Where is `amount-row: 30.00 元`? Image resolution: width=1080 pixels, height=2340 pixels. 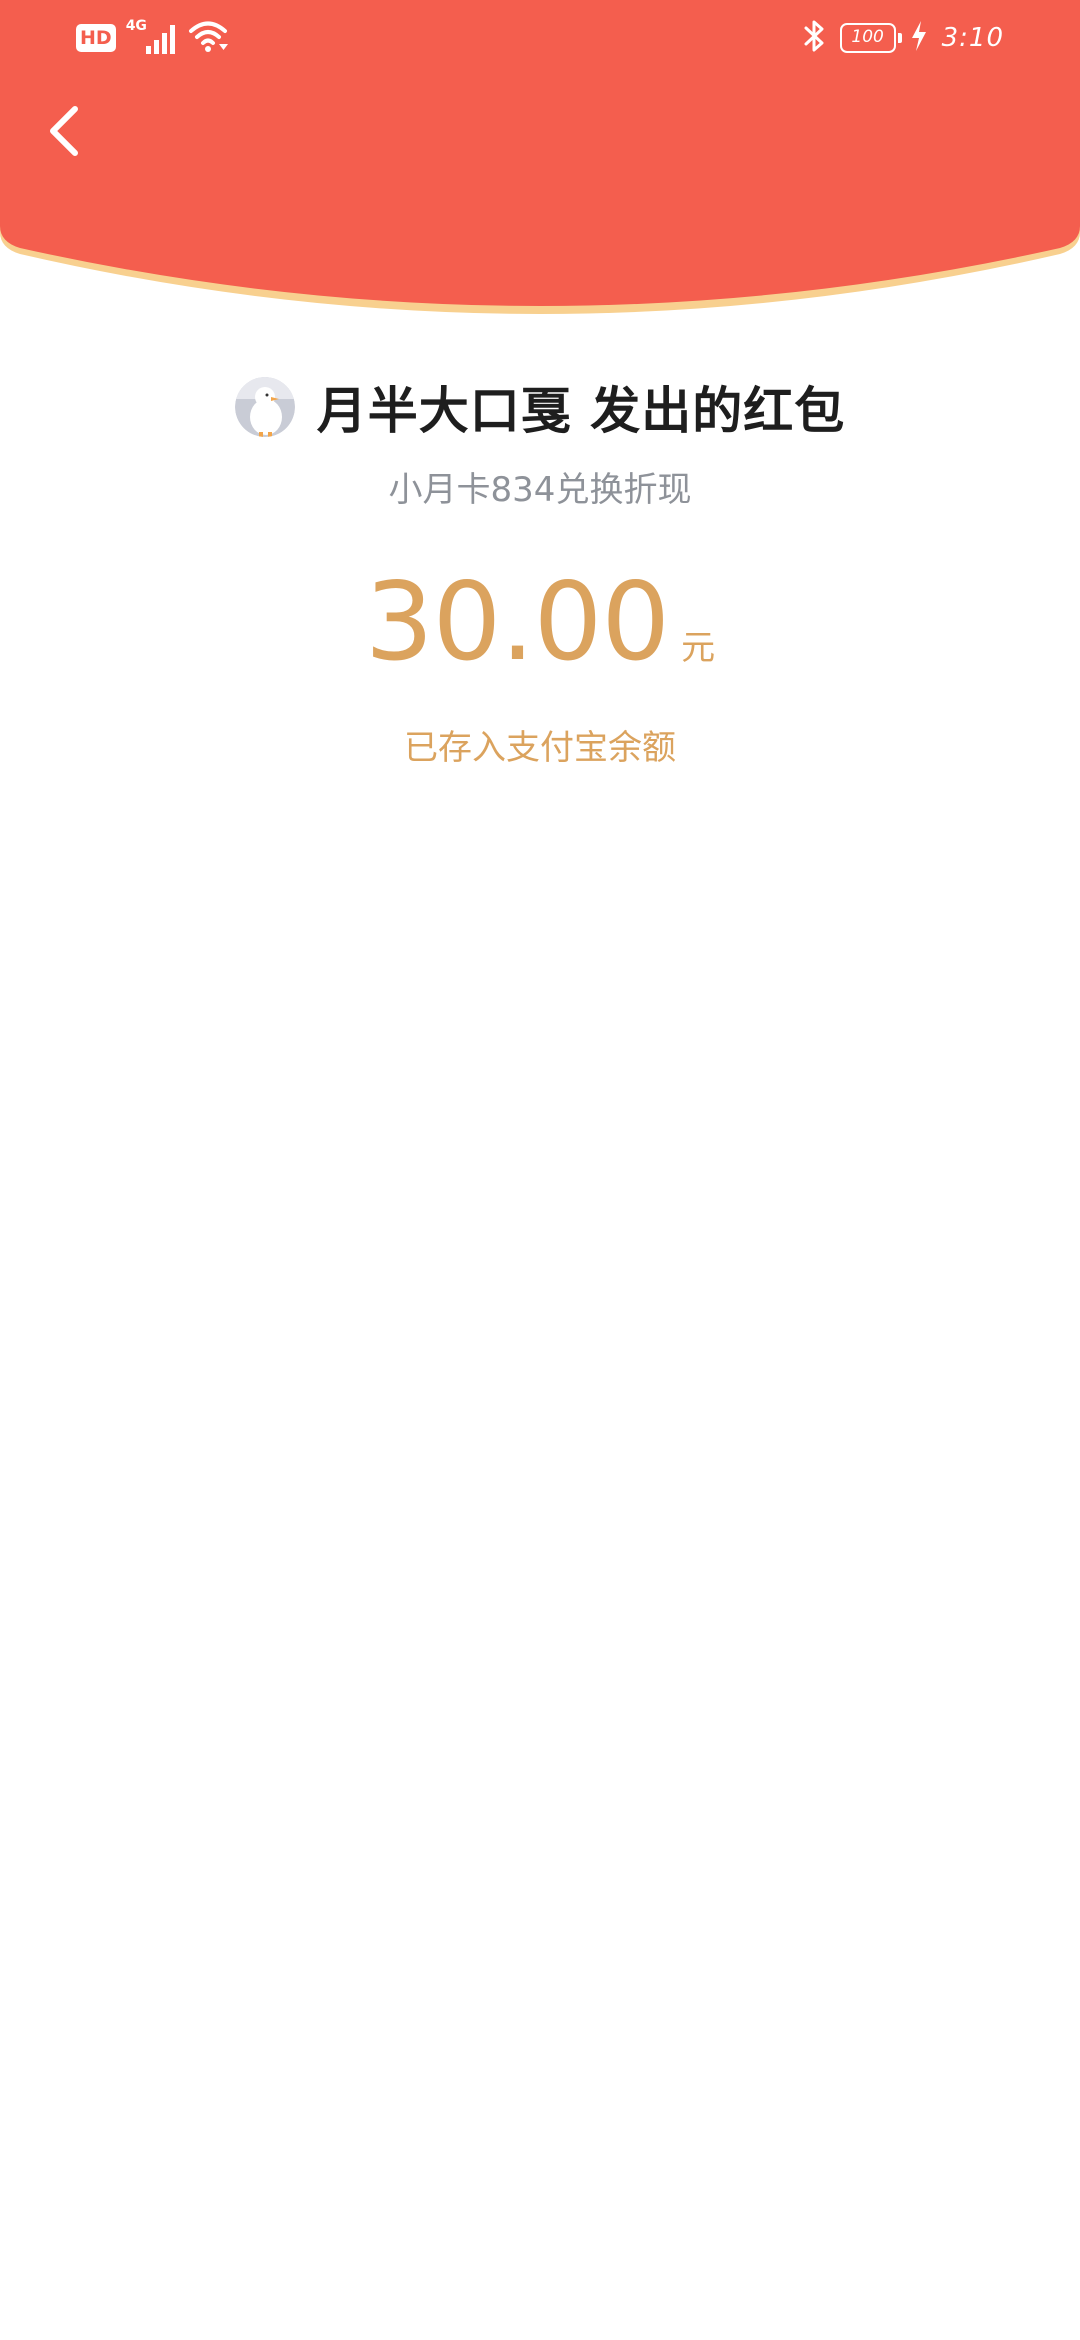 amount-row: 30.00 元 is located at coordinates (540, 622).